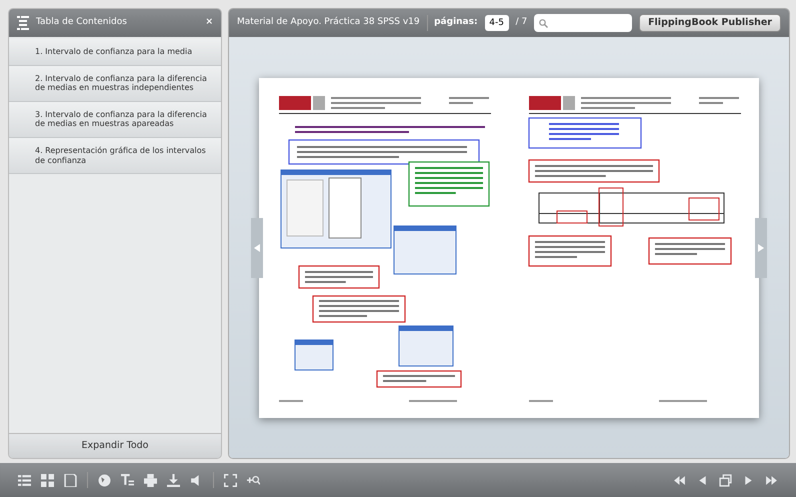  I want to click on toc-item: 4. Representación gráfica de los intervalos de confianza, so click(115, 156).